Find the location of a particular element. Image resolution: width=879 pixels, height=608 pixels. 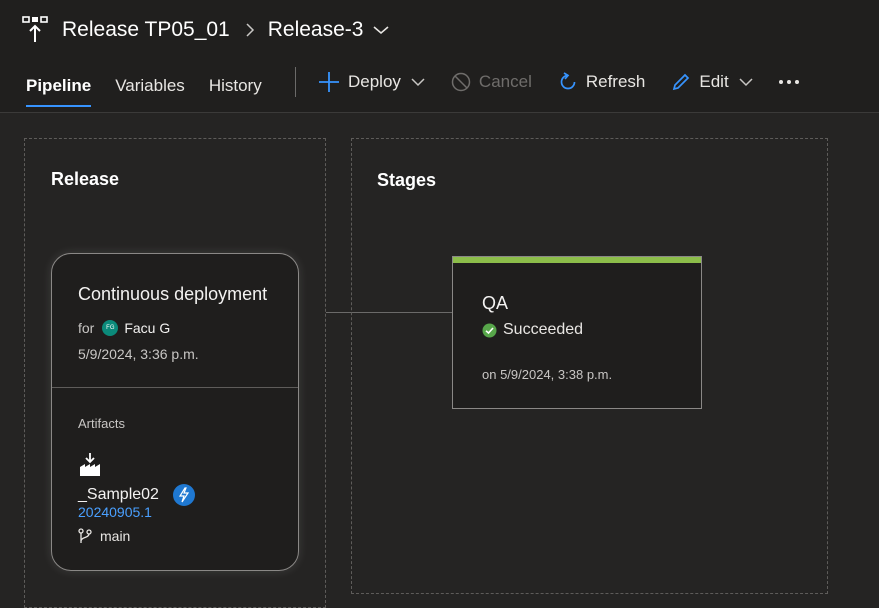

artifact-name: _Sample02 is located at coordinates (118, 495).